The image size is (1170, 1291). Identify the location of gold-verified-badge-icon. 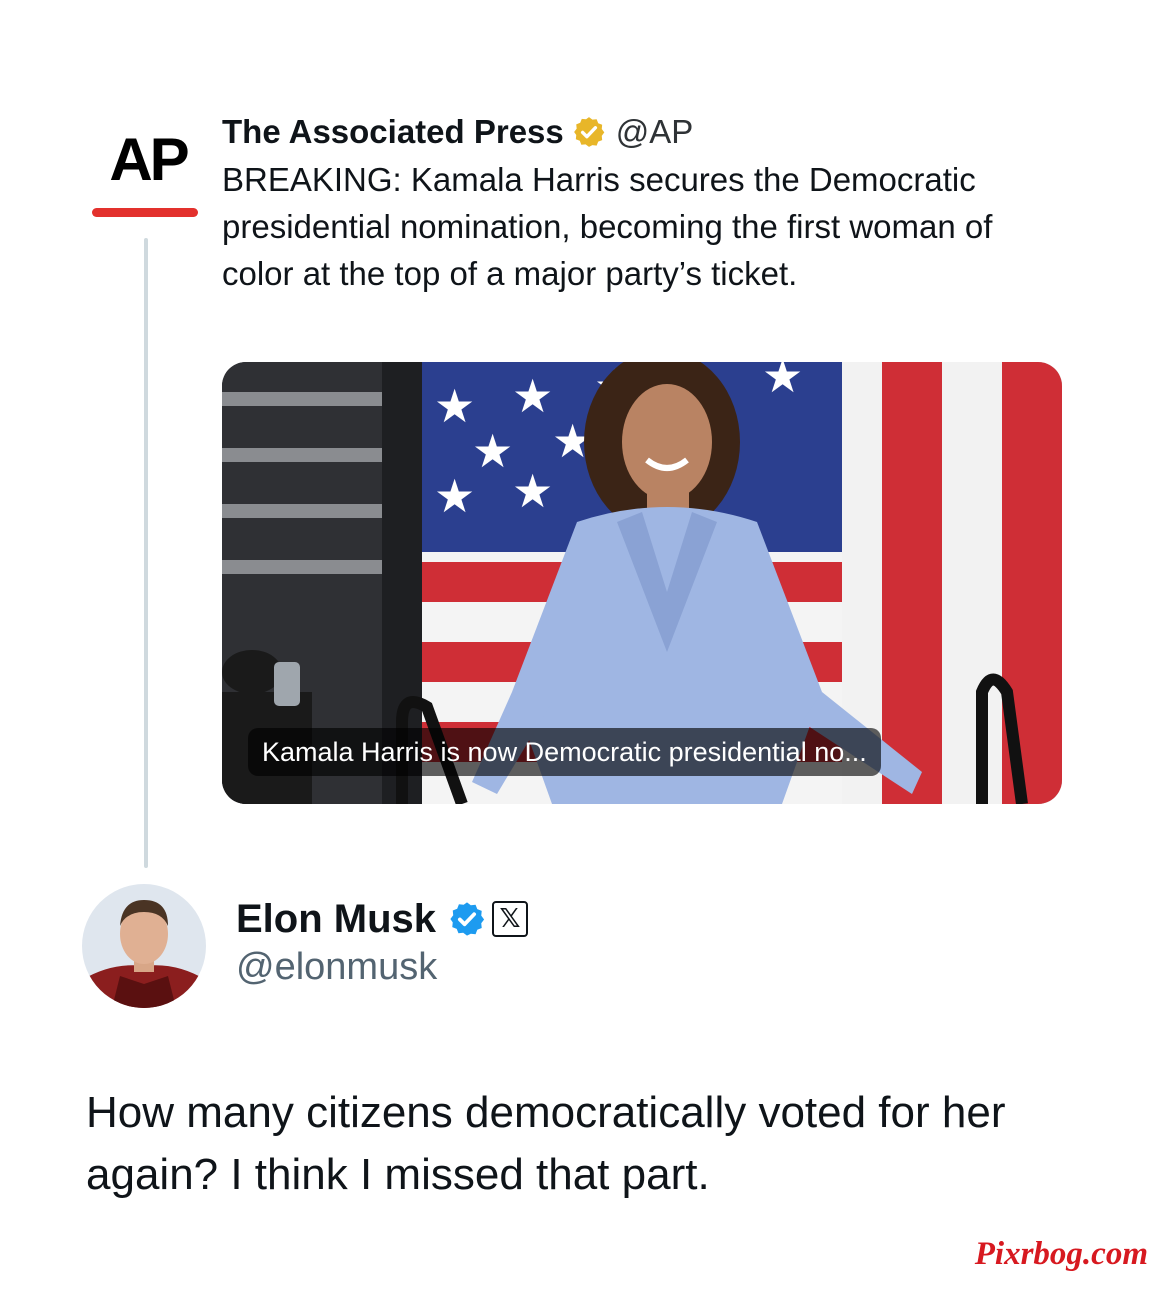
(589, 132).